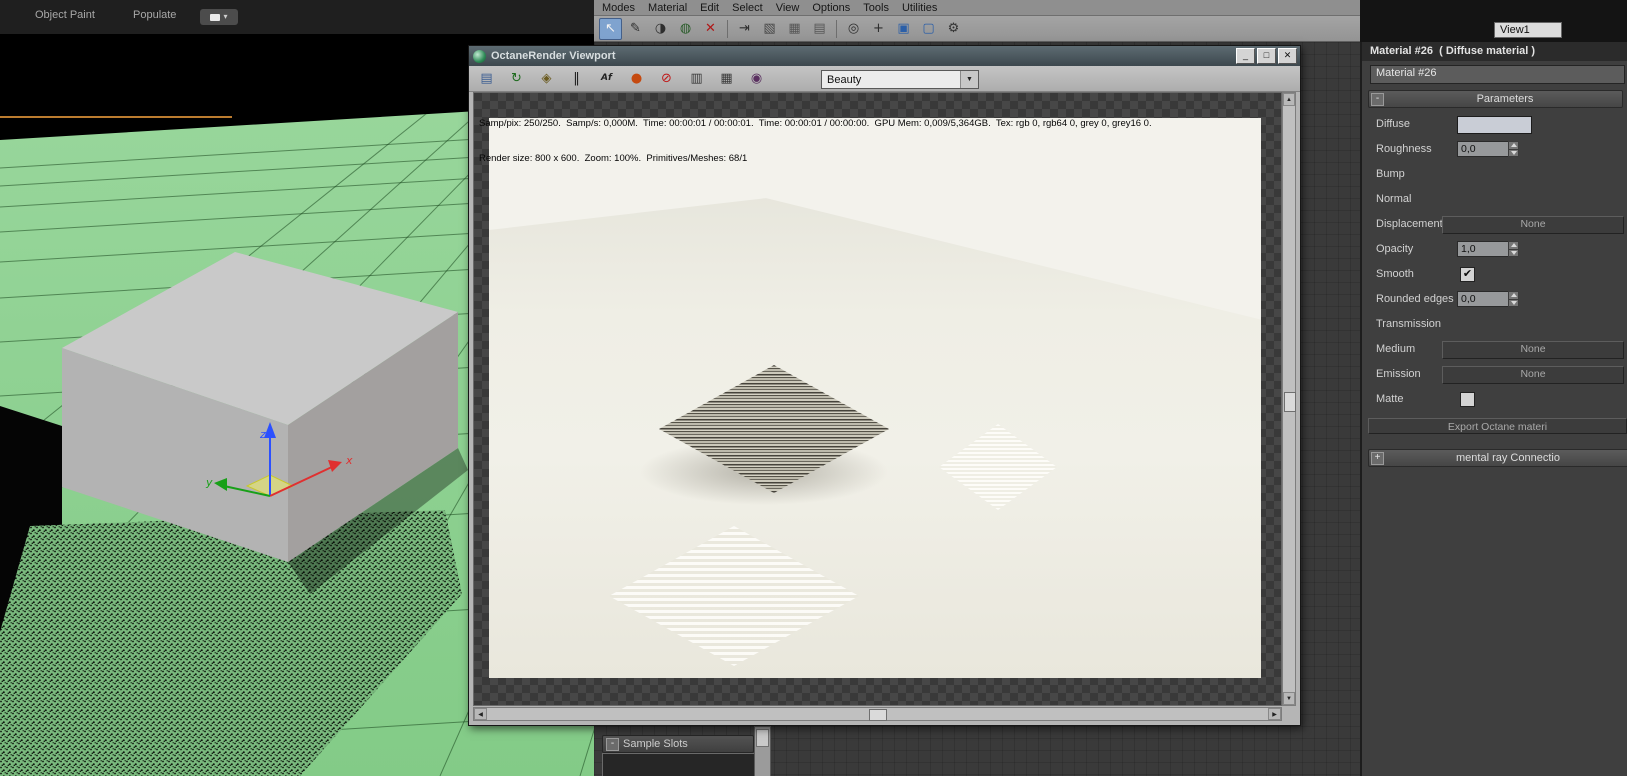 The height and width of the screenshot is (776, 1627). What do you see at coordinates (884, 56) in the screenshot?
I see `window-titlebar: OctaneRender Viewport _ □ ✕` at bounding box center [884, 56].